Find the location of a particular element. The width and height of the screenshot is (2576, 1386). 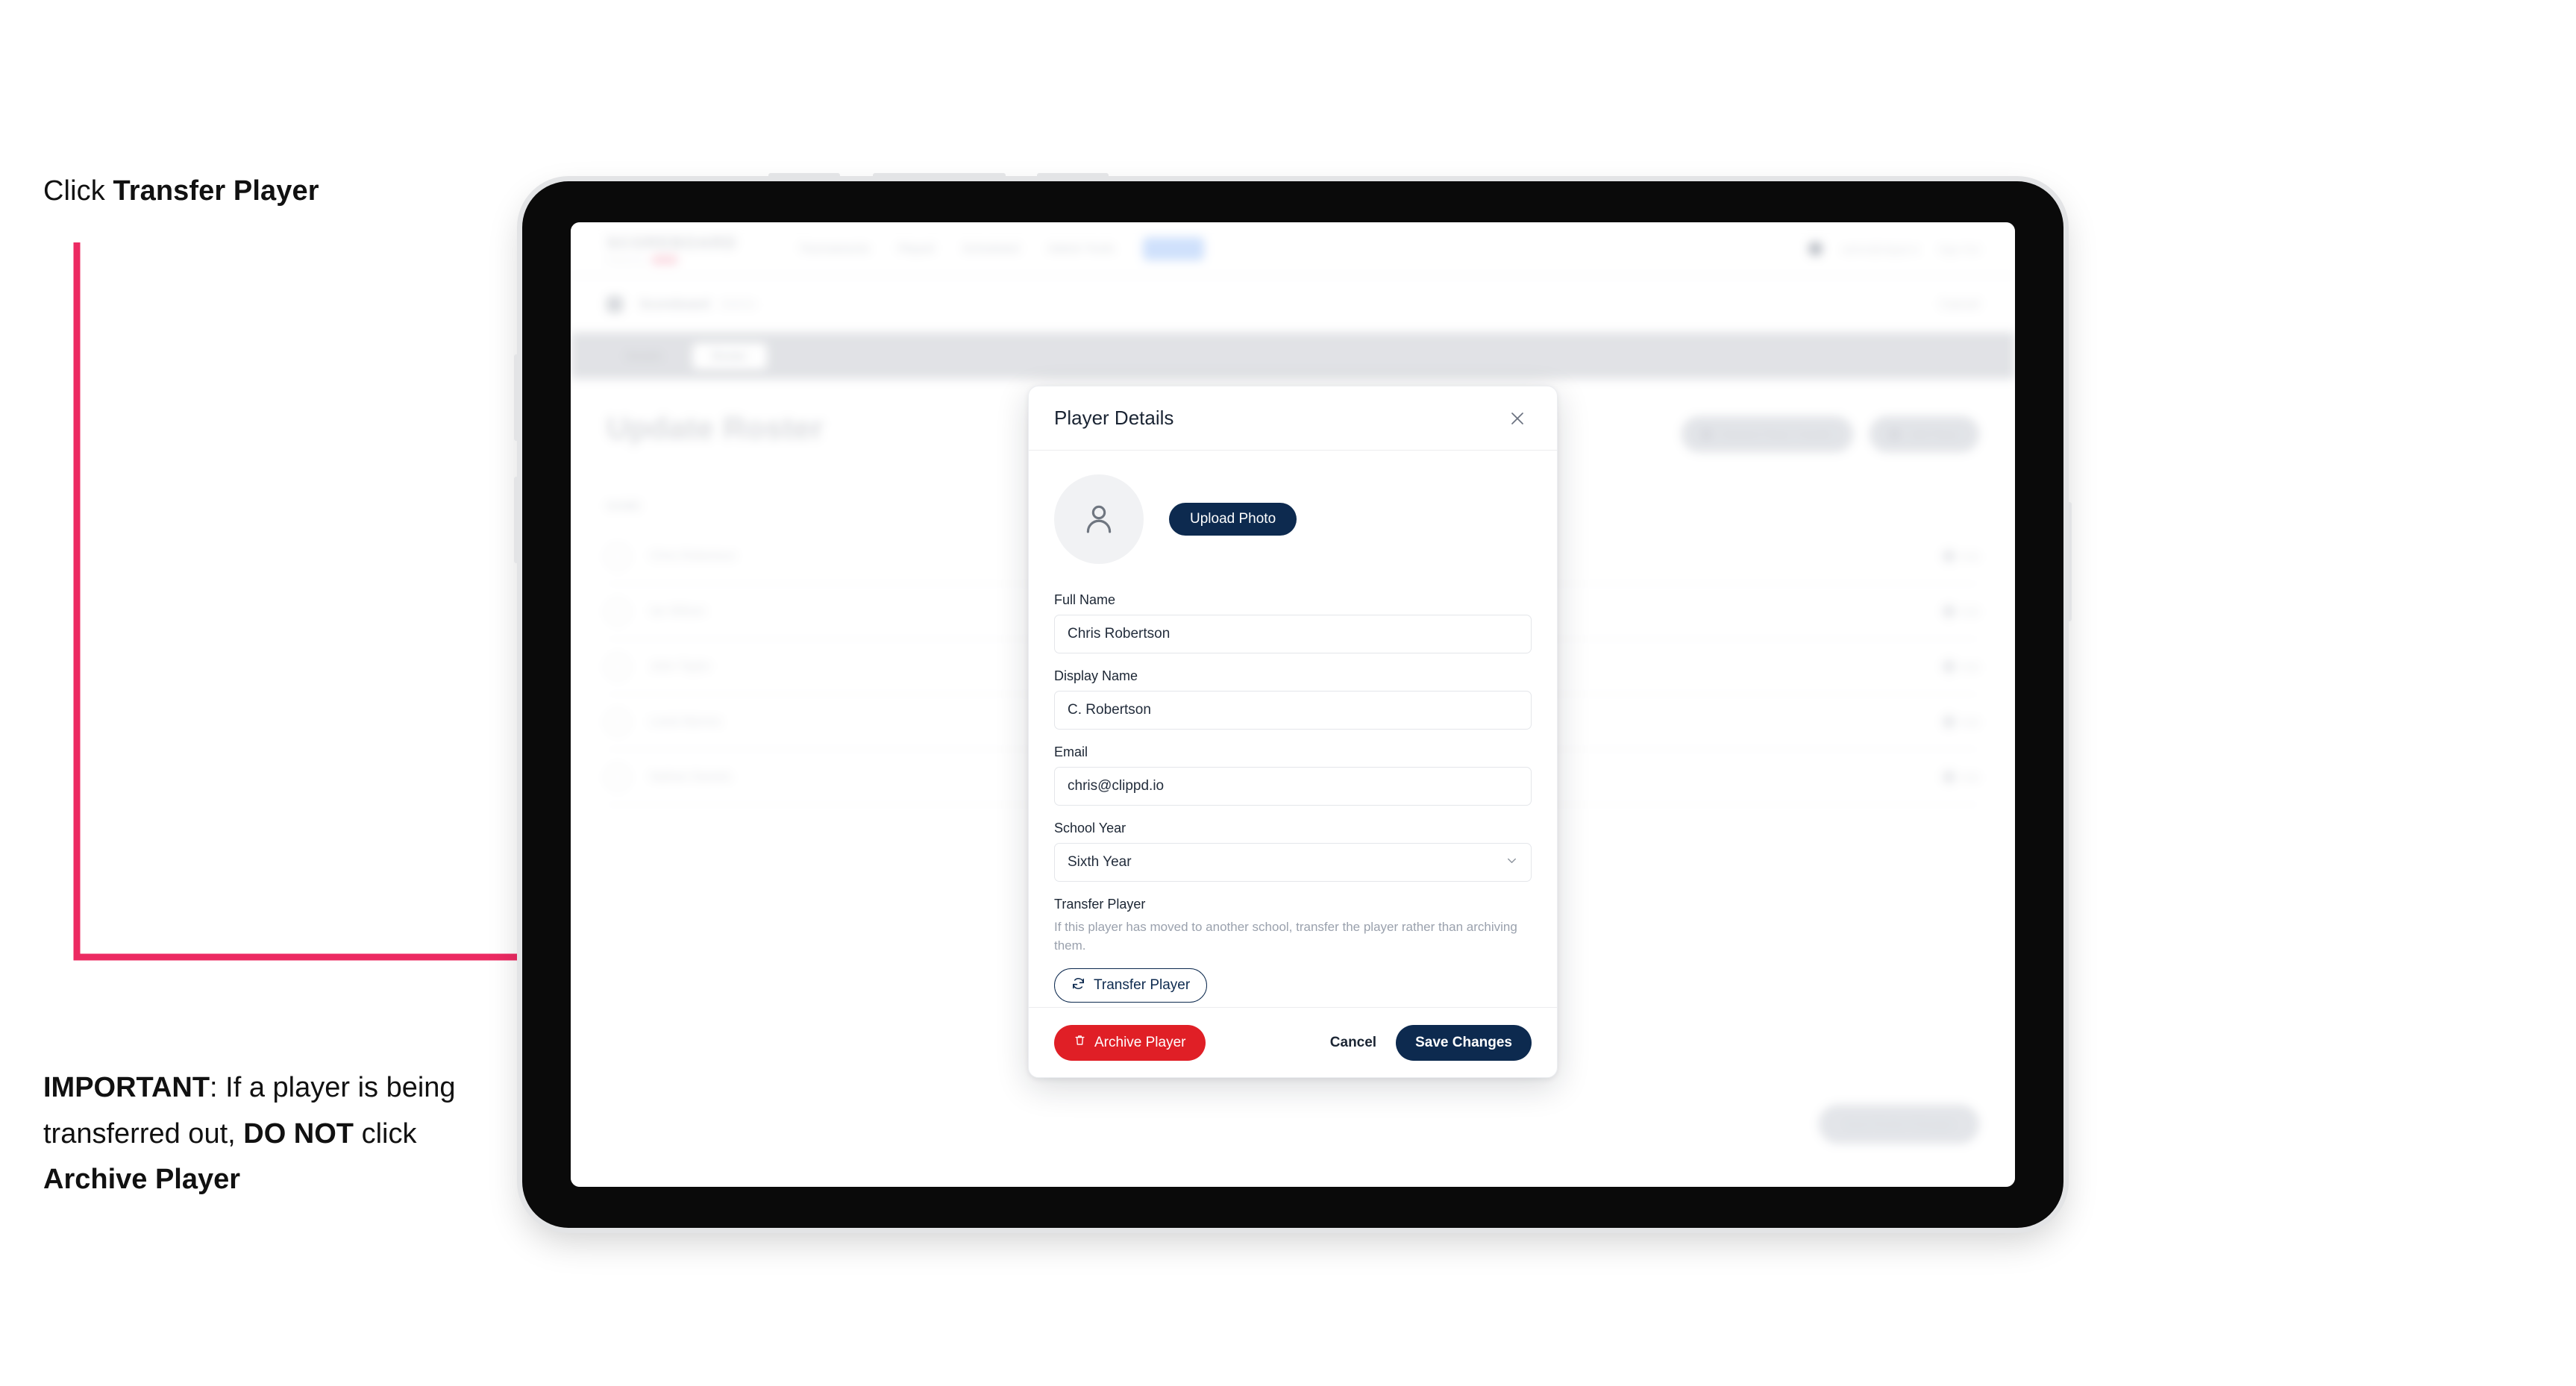

modal-footer: Archive Player Cancel Save Changes is located at coordinates (1293, 1042).